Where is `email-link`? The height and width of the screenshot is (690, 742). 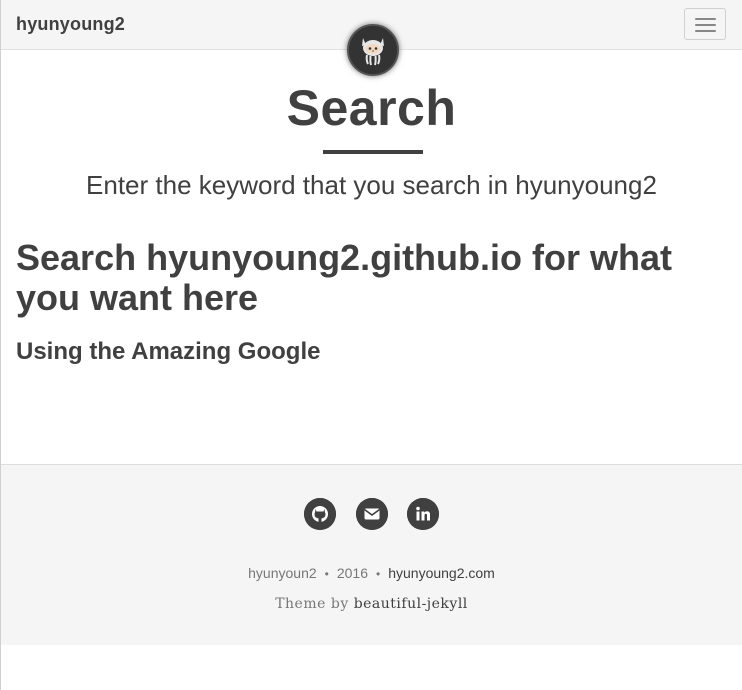
email-link is located at coordinates (372, 514).